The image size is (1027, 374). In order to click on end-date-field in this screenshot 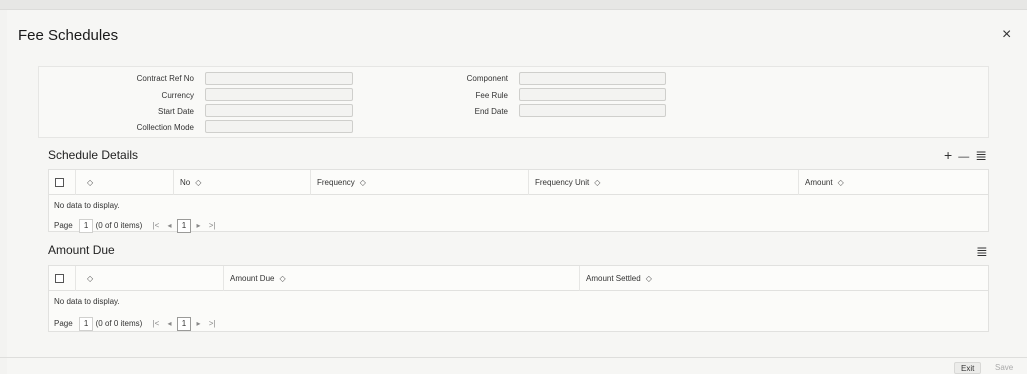, I will do `click(592, 110)`.